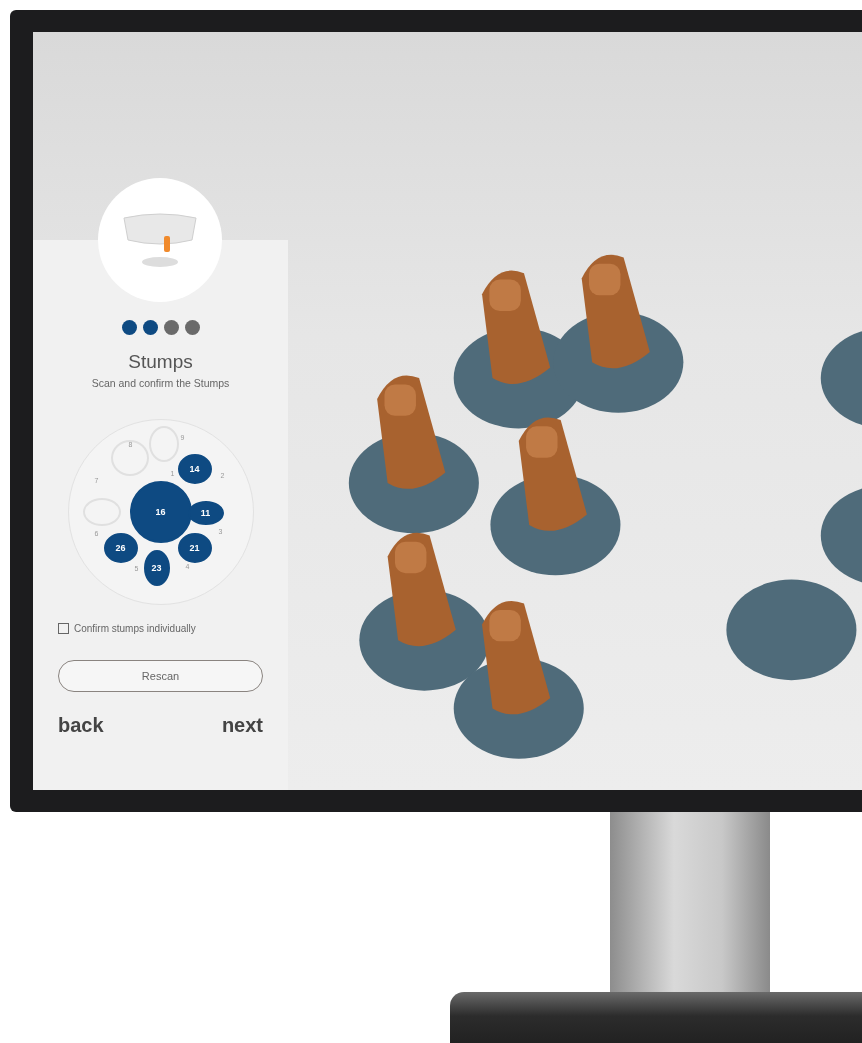 The image size is (862, 1043). What do you see at coordinates (160, 512) in the screenshot?
I see `stump-slot: 16` at bounding box center [160, 512].